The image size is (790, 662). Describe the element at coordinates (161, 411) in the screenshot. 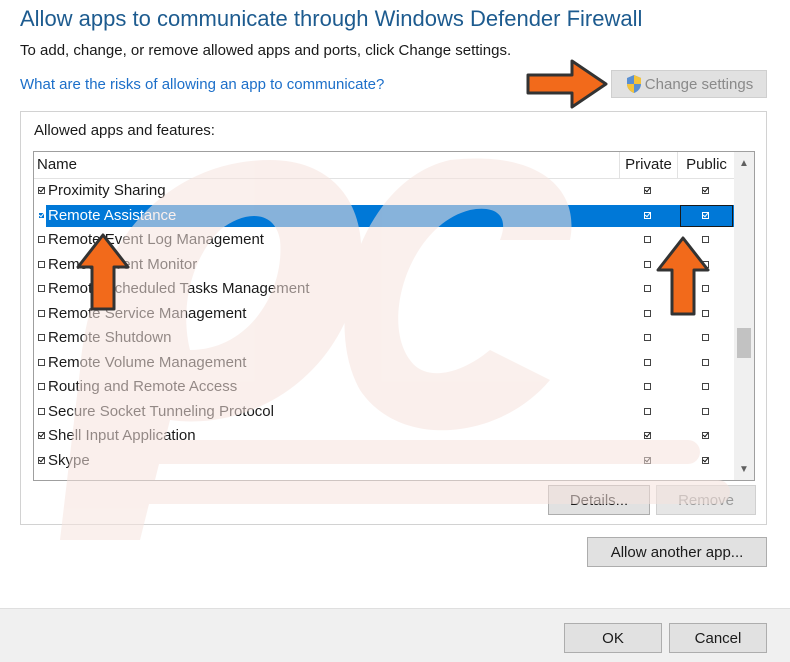

I see `app-name: Secure Socket Tunneling Protocol` at that location.